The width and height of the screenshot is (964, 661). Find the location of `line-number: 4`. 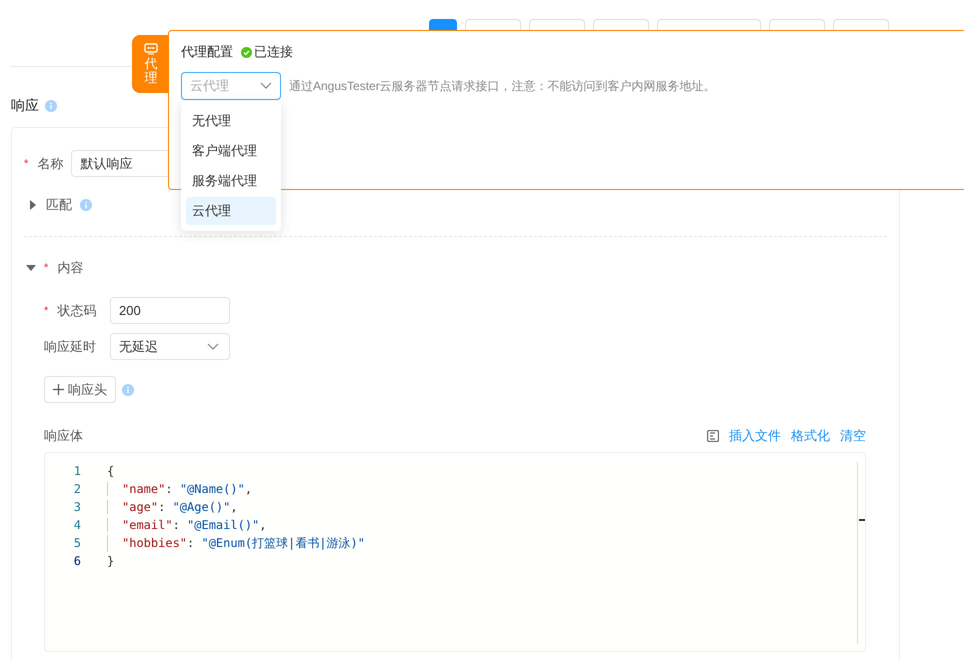

line-number: 4 is located at coordinates (76, 525).